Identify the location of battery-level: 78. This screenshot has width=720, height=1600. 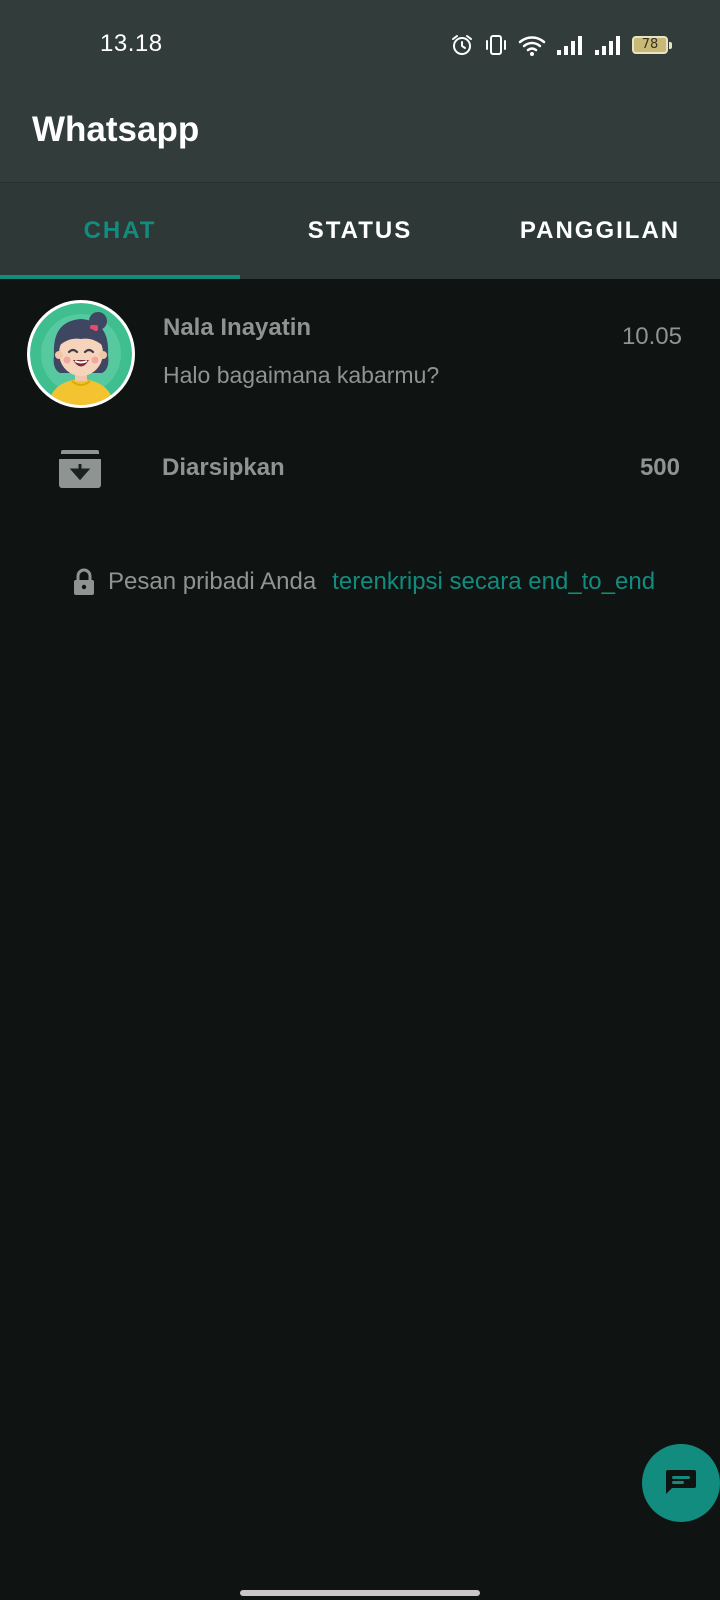
(650, 44).